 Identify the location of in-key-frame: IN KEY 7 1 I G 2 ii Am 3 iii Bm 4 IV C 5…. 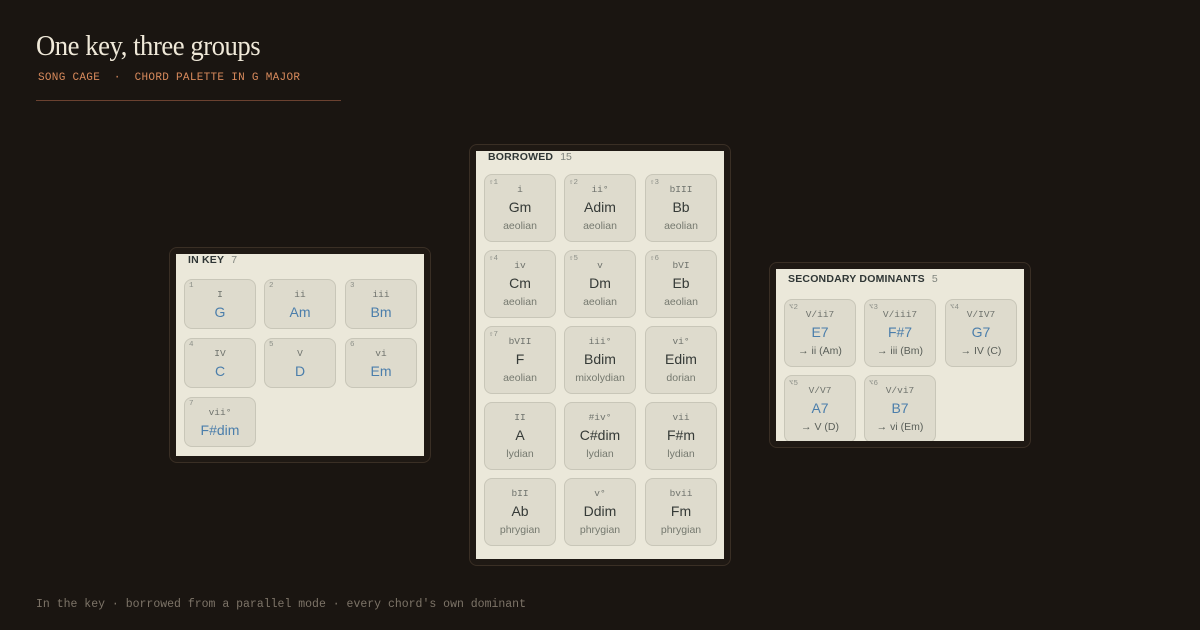
(300, 355).